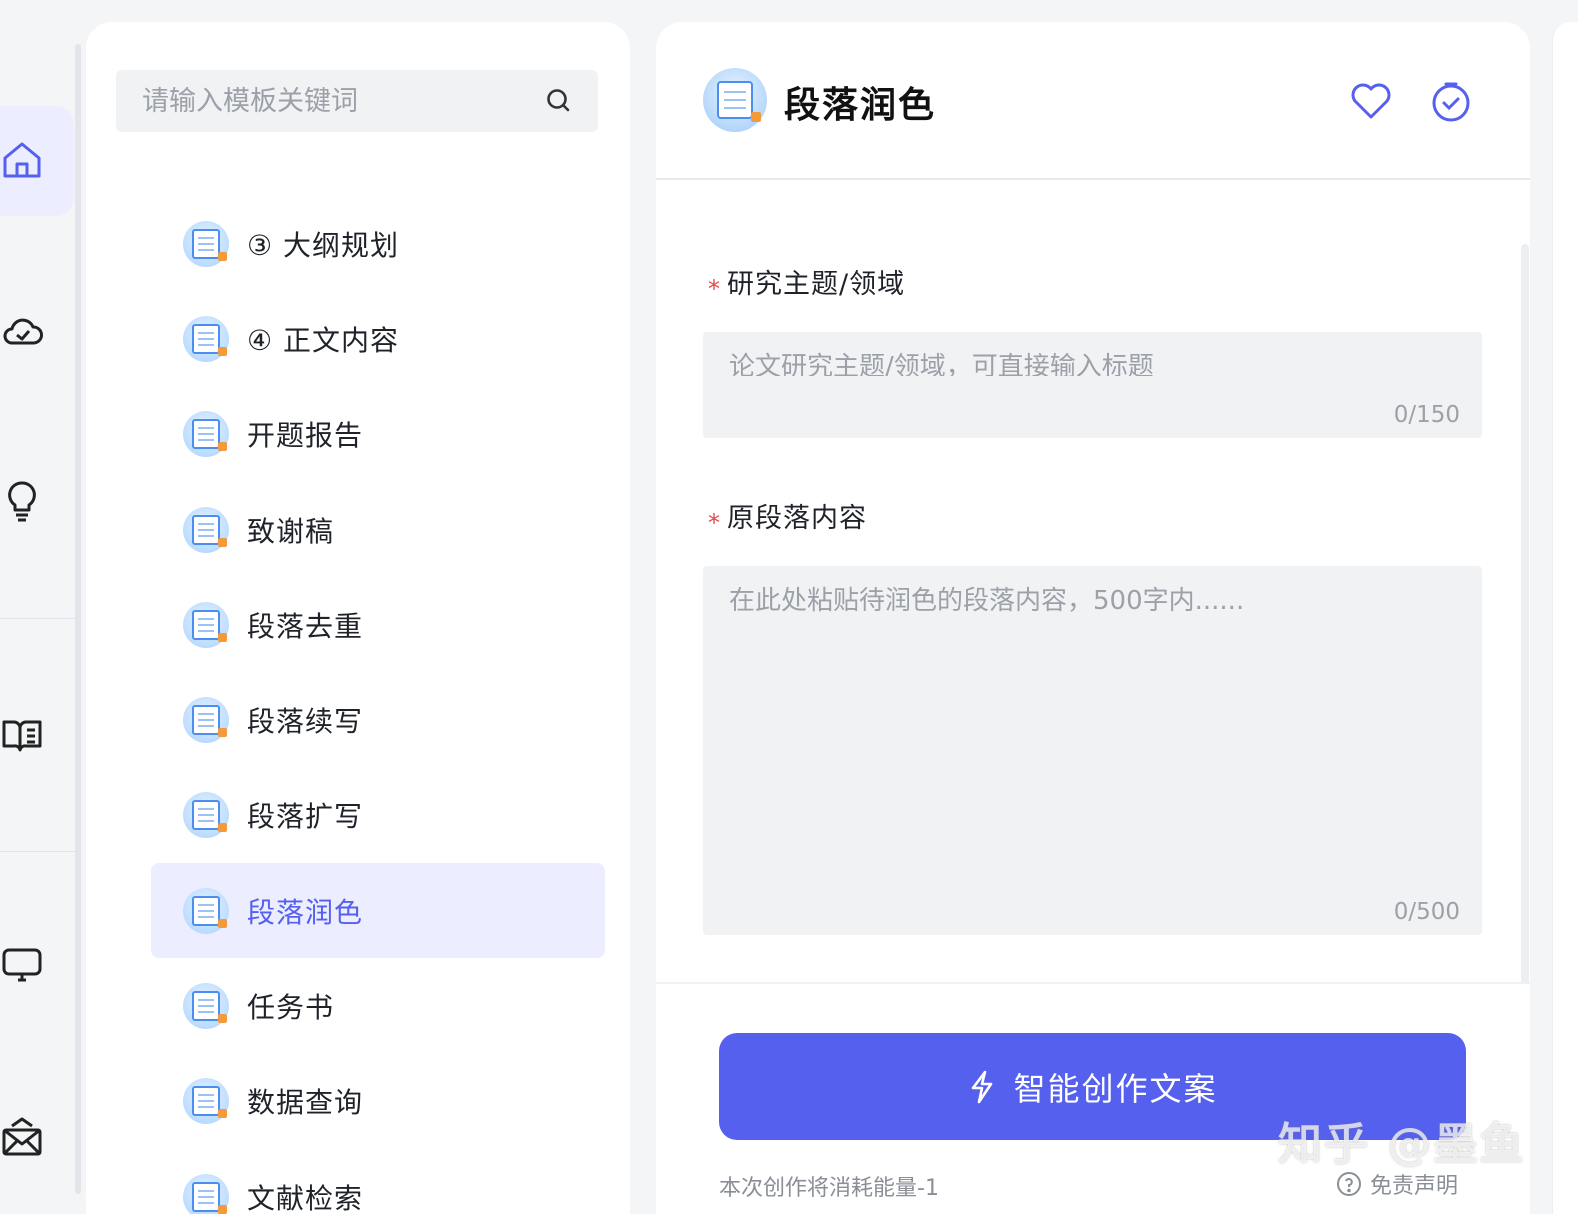  What do you see at coordinates (378, 1005) in the screenshot?
I see `template-item: 任务书` at bounding box center [378, 1005].